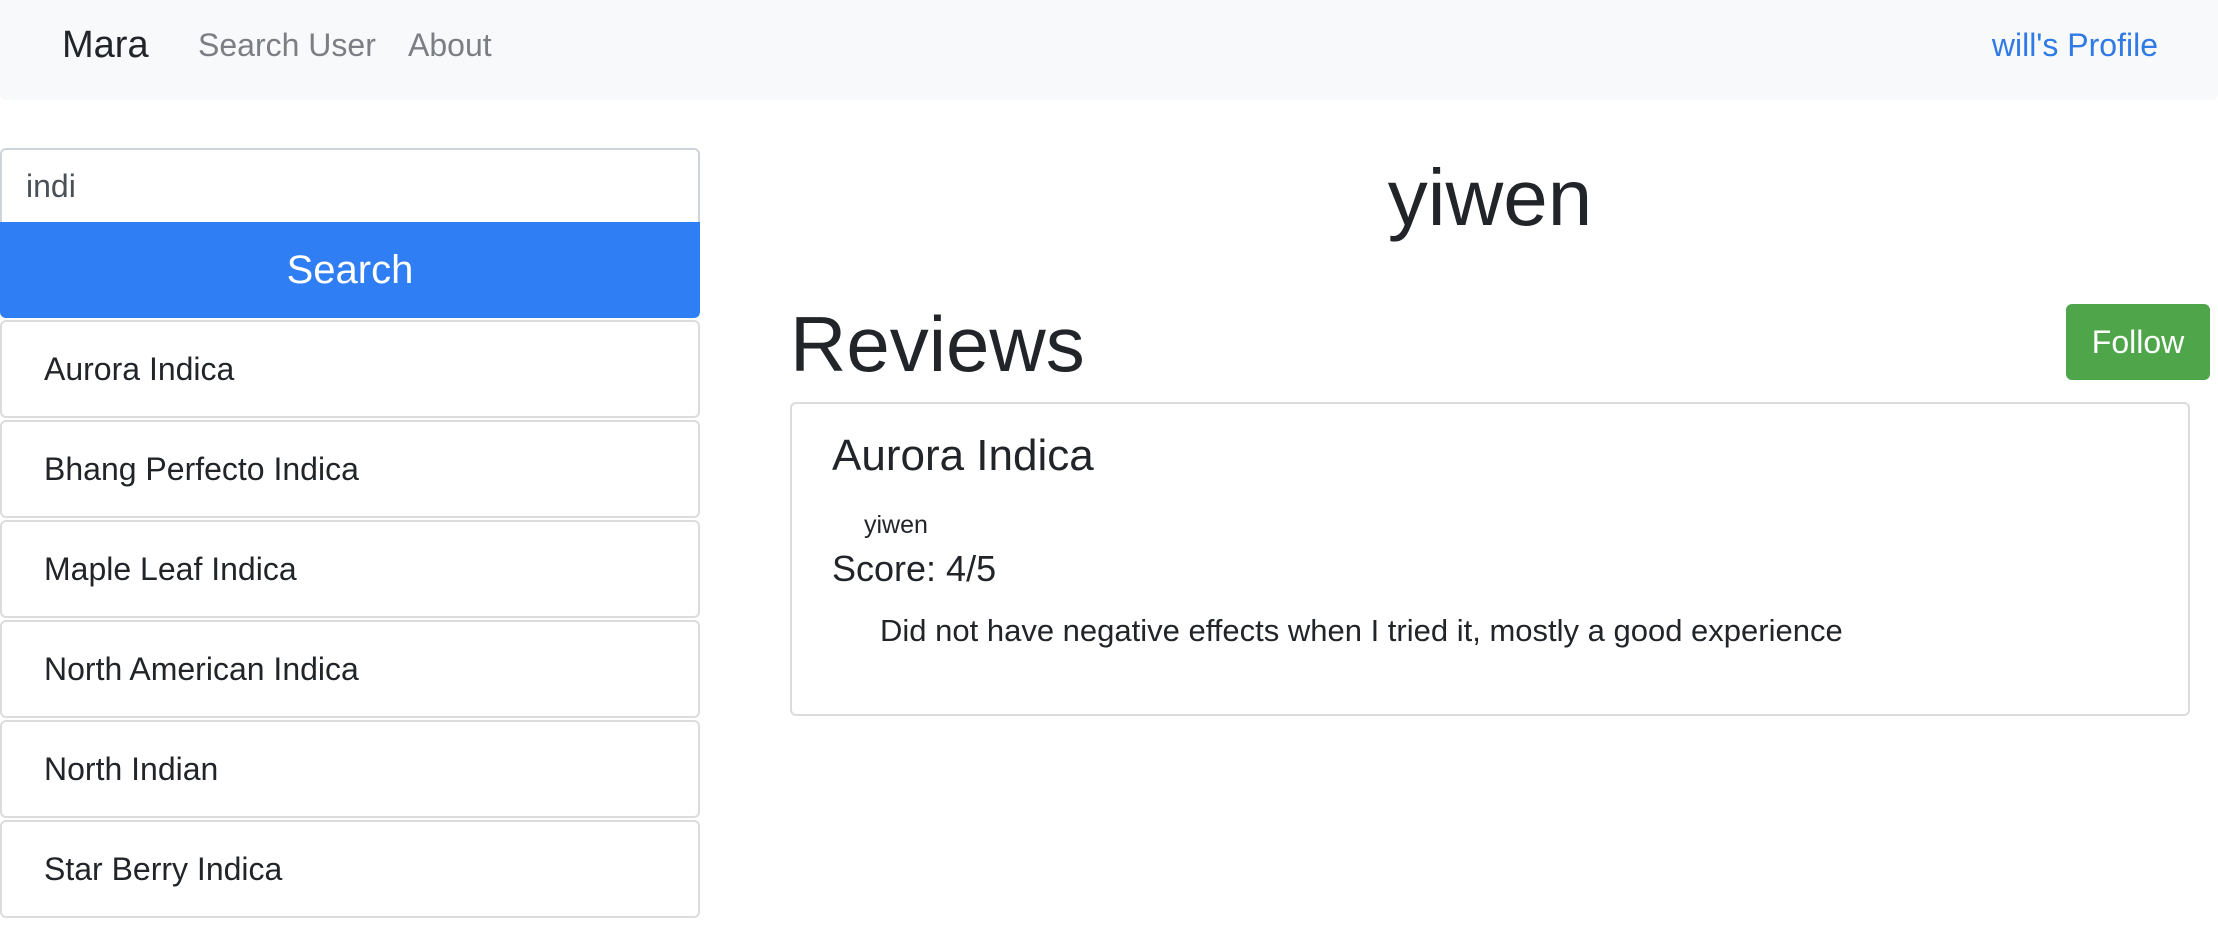 This screenshot has width=2218, height=928. I want to click on follow-button: Follow, so click(2138, 342).